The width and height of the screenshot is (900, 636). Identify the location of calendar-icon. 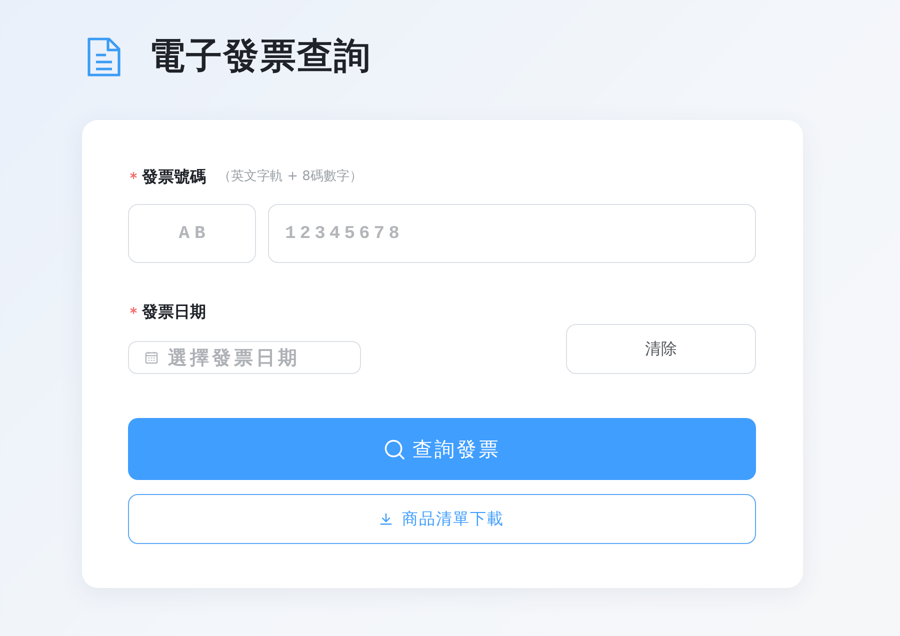
(151, 357).